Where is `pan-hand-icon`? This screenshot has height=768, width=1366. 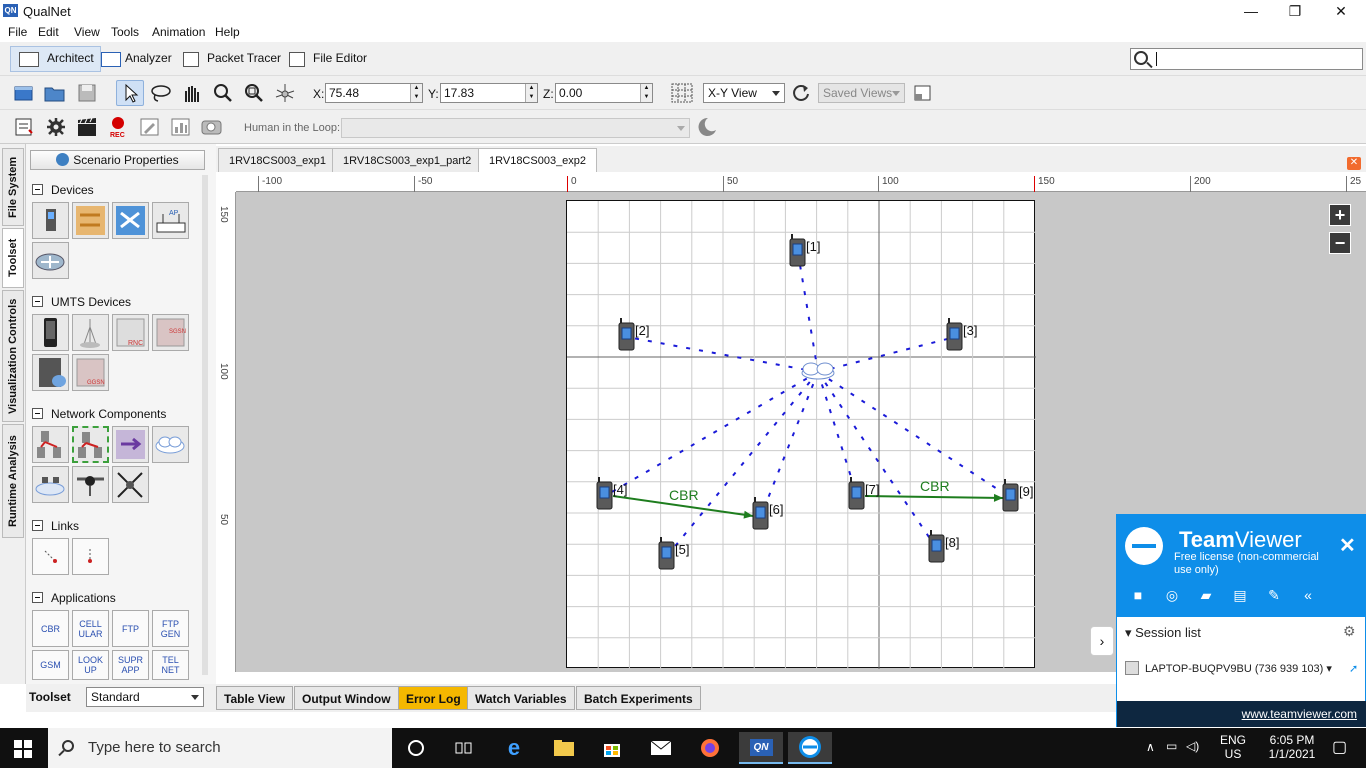 pan-hand-icon is located at coordinates (192, 93).